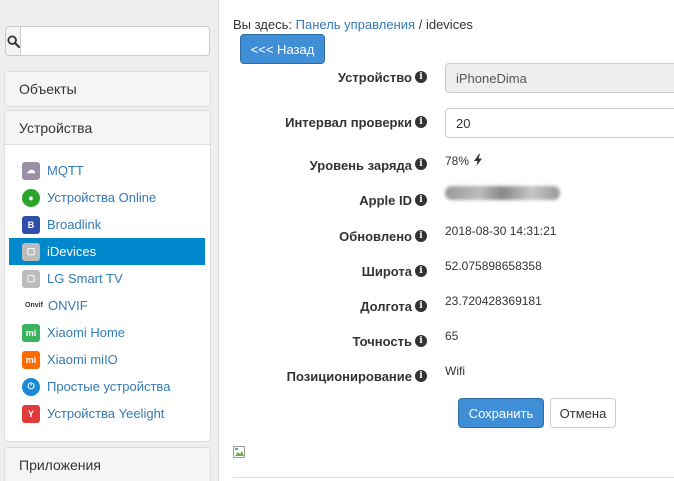 This screenshot has width=674, height=481. I want to click on sidebar-item-device: ▢ iDevices, so click(107, 251).